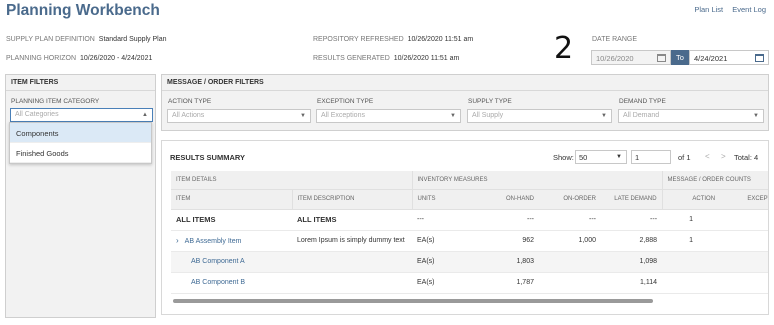 Image resolution: width=774 pixels, height=325 pixels. I want to click on page-title: Planning Workbench, so click(83, 10).